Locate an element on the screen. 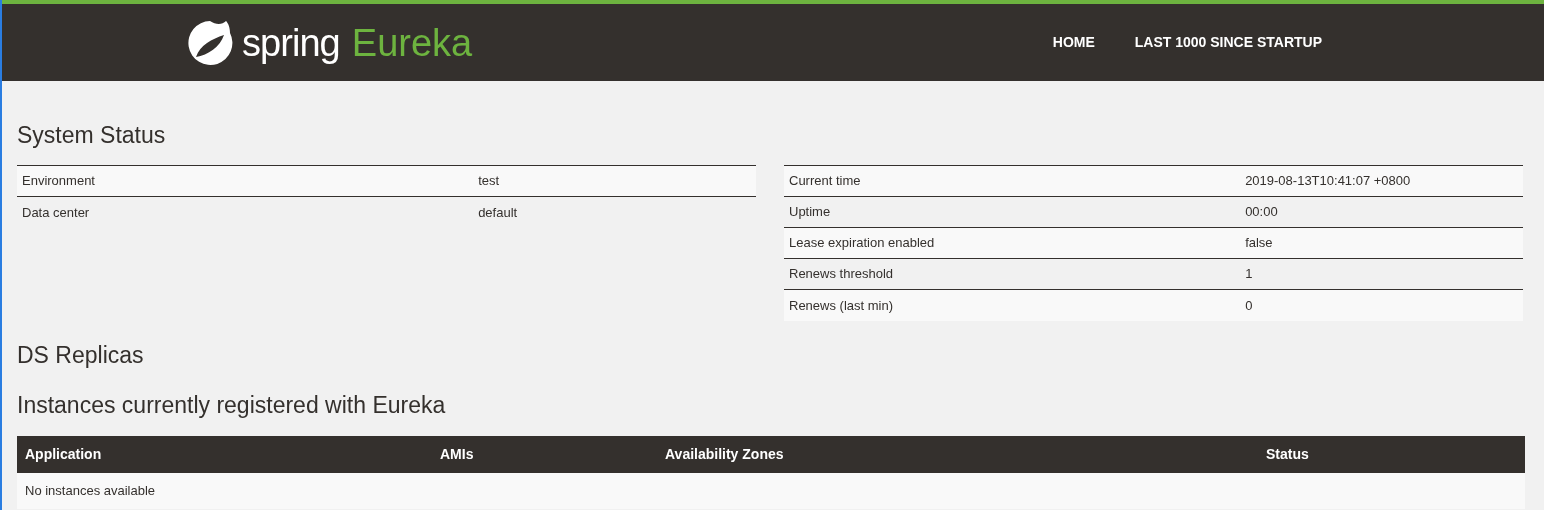 The width and height of the screenshot is (1544, 510). table-cell-text: Uptime is located at coordinates (810, 212).